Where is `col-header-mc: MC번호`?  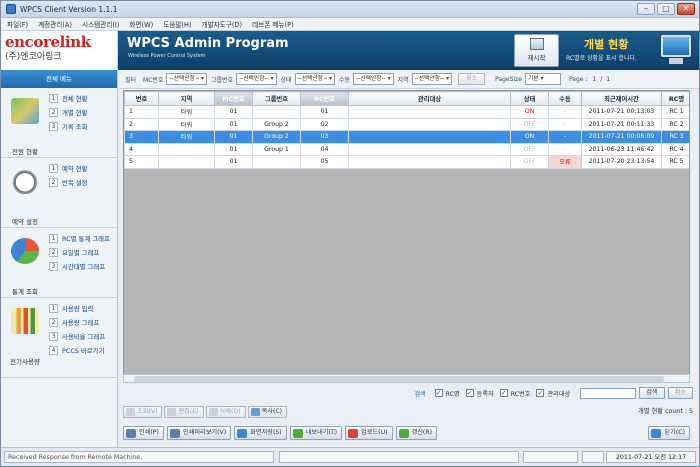 col-header-mc: MC번호 is located at coordinates (233, 98).